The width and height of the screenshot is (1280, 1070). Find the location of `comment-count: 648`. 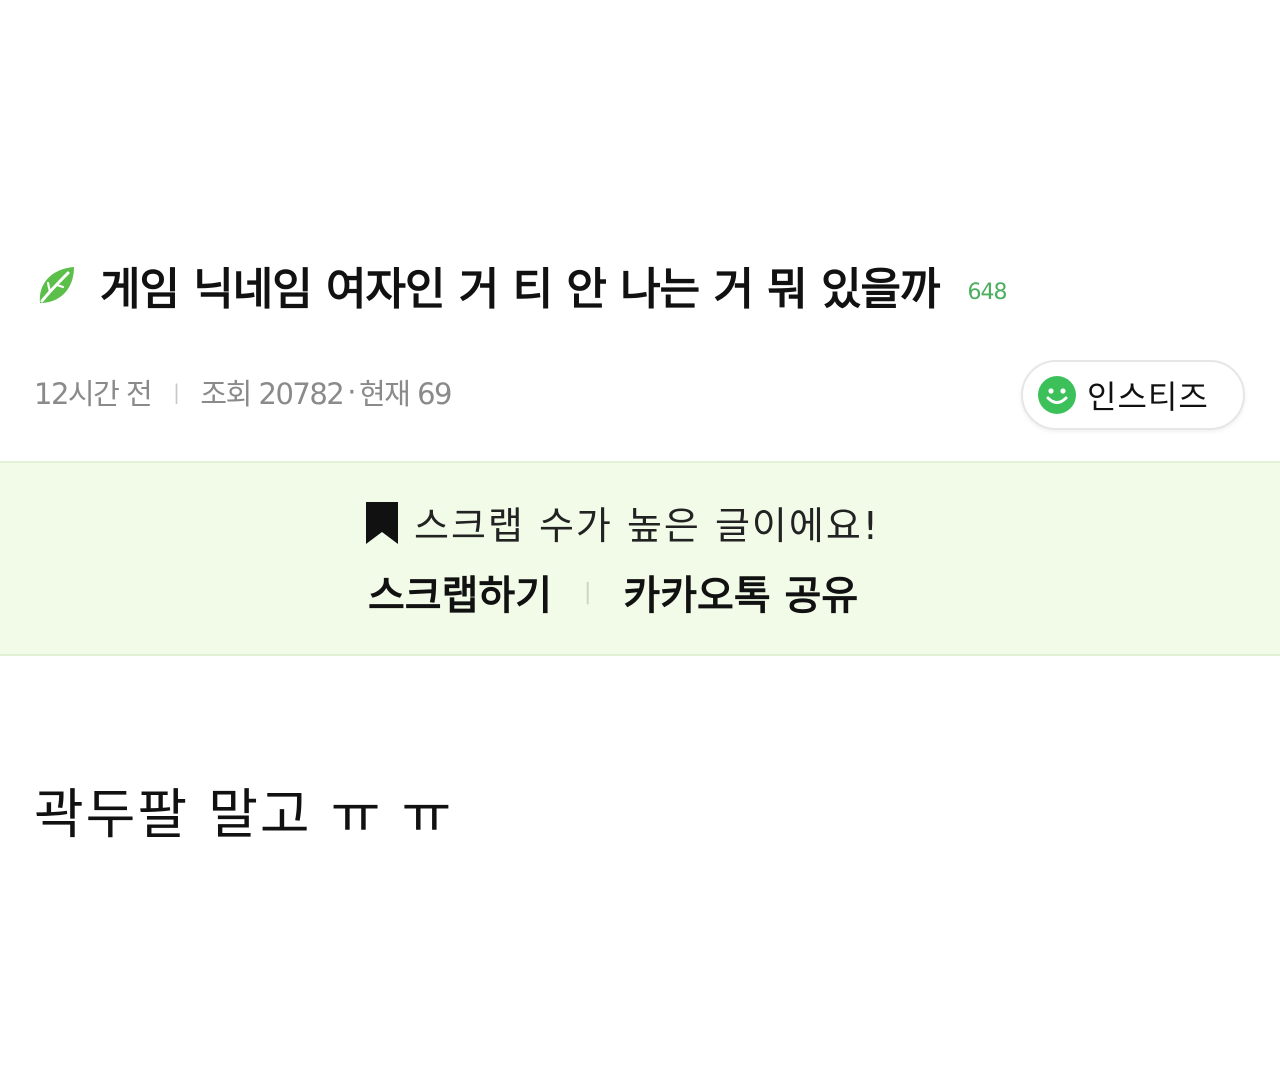

comment-count: 648 is located at coordinates (988, 292).